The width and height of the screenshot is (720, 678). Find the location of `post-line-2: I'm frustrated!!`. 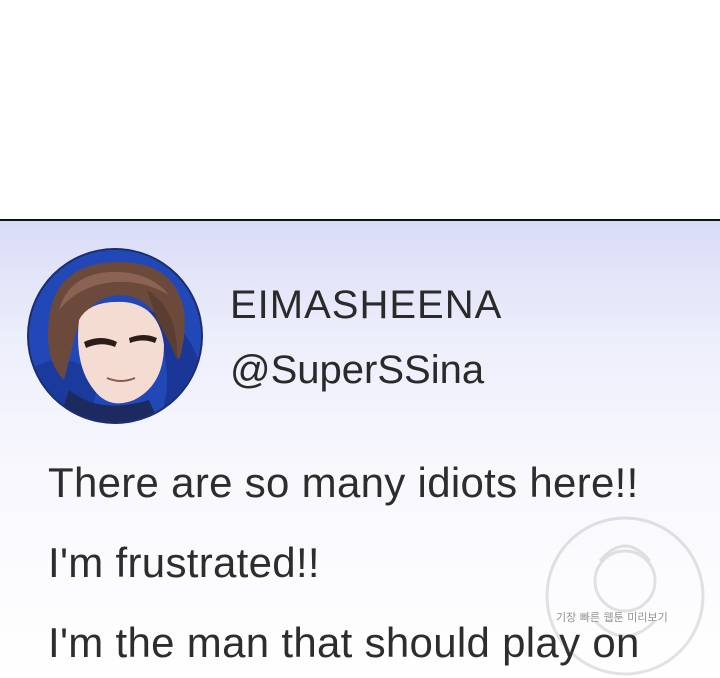

post-line-2: I'm frustrated!! is located at coordinates (184, 562).